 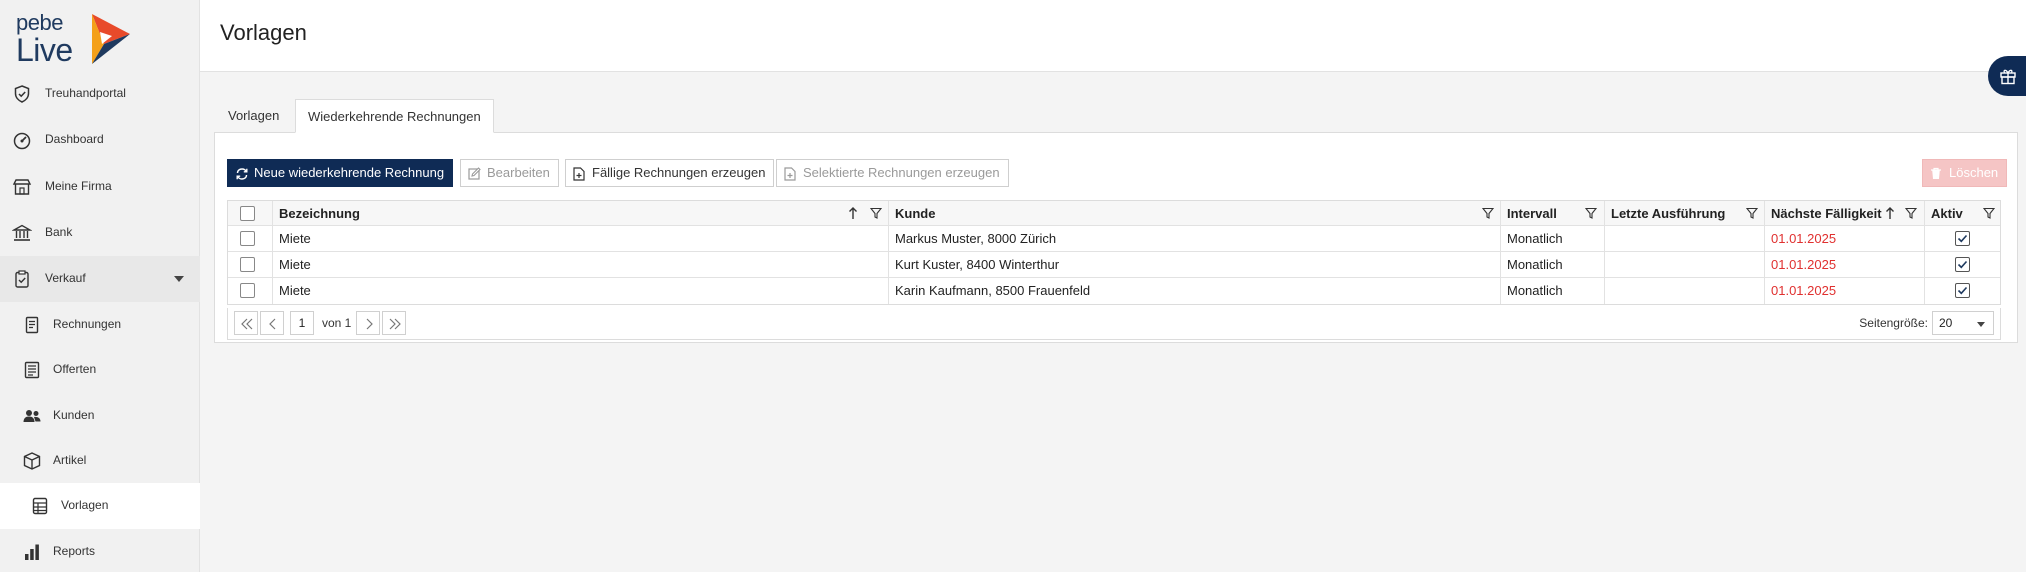 What do you see at coordinates (100, 233) in the screenshot?
I see `sidebar-item-bank: Bank` at bounding box center [100, 233].